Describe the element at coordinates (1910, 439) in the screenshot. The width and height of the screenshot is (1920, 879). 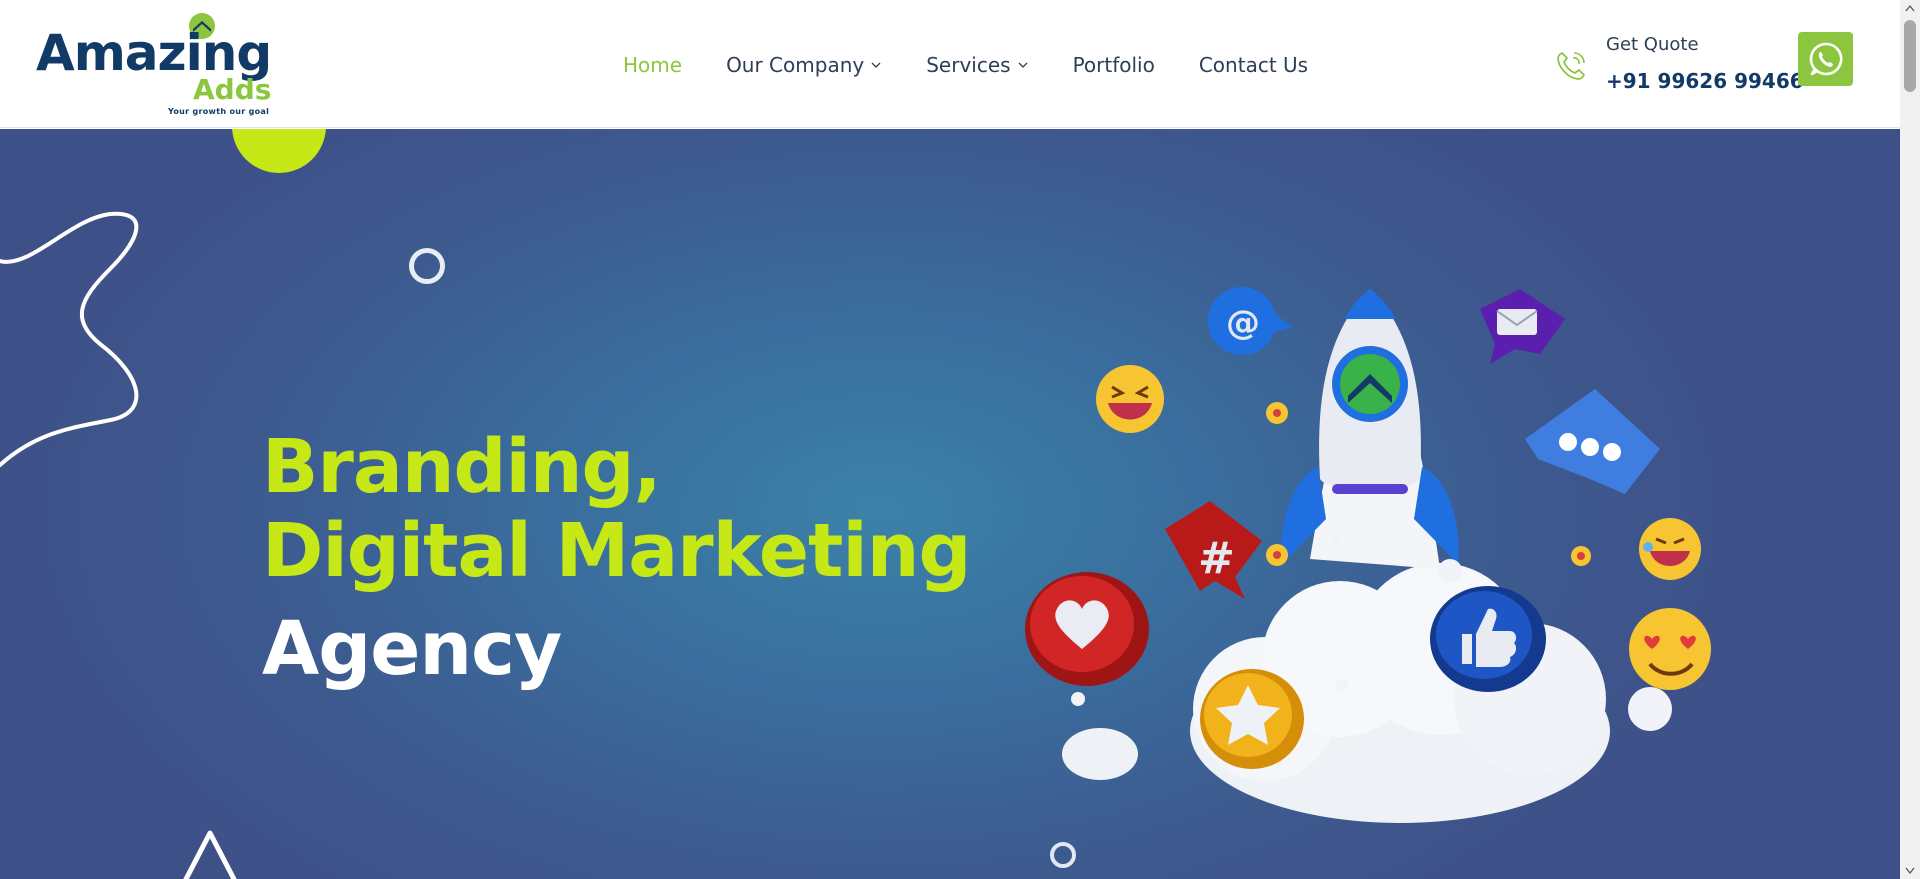
I see `page-scrollbar` at that location.